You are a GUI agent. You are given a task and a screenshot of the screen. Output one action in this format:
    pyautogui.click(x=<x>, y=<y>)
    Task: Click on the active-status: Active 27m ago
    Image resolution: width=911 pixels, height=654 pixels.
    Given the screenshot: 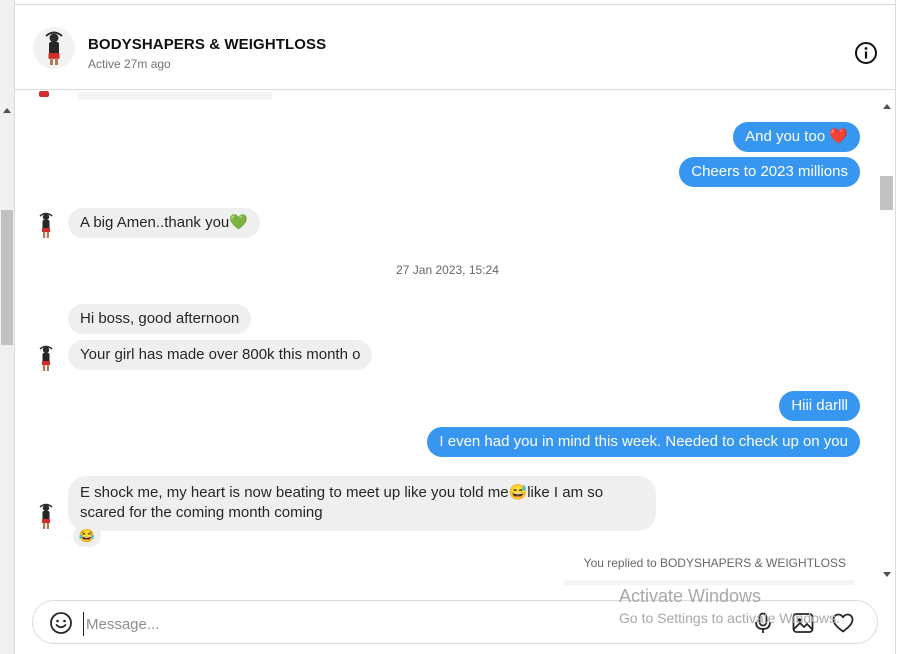 What is the action you would take?
    pyautogui.click(x=129, y=64)
    